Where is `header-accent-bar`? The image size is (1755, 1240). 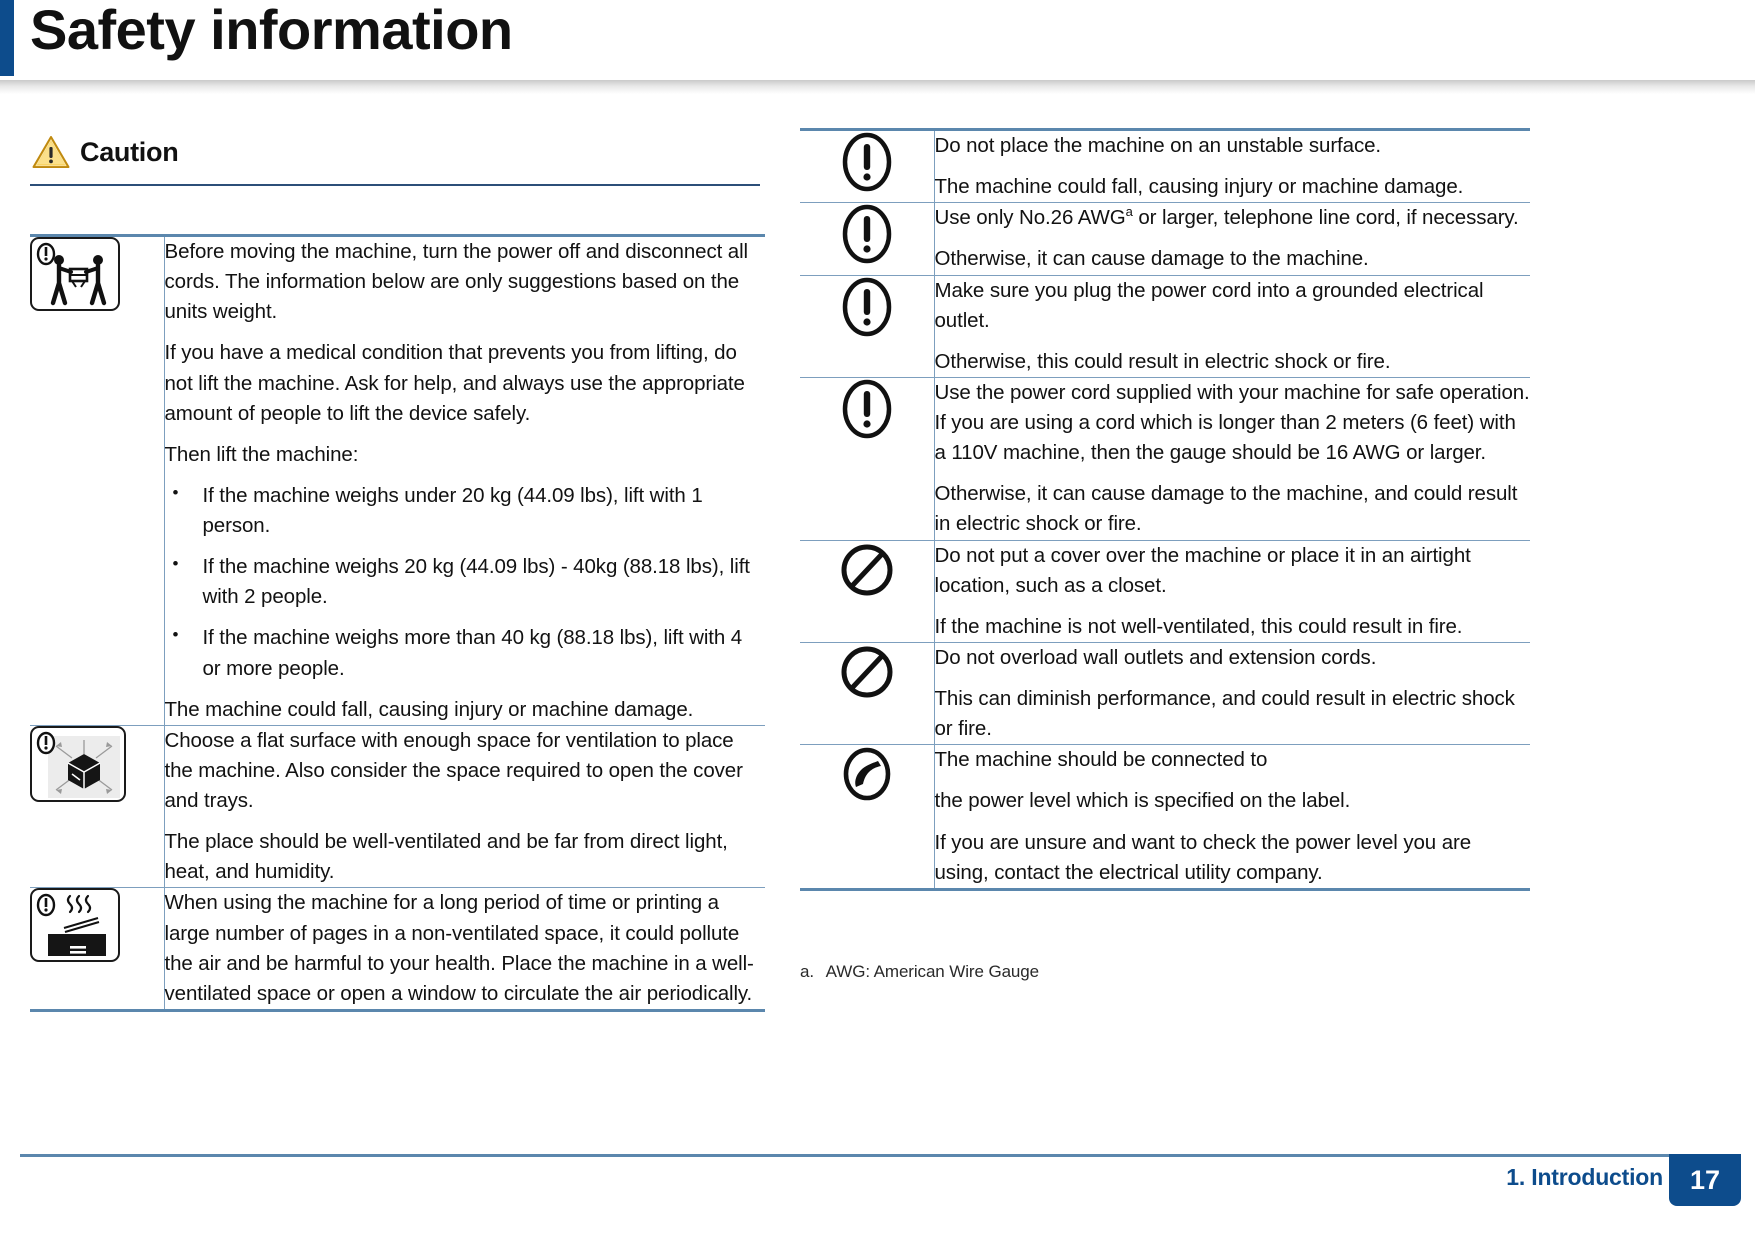 header-accent-bar is located at coordinates (7, 38).